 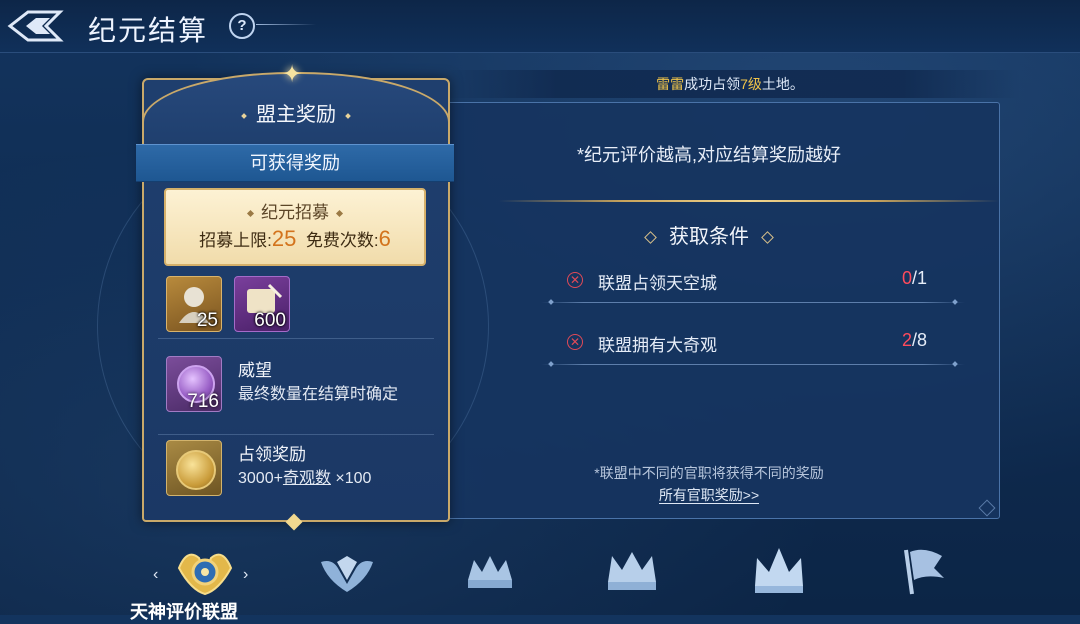 What do you see at coordinates (262, 304) in the screenshot?
I see `scroll-quill-icon: 600` at bounding box center [262, 304].